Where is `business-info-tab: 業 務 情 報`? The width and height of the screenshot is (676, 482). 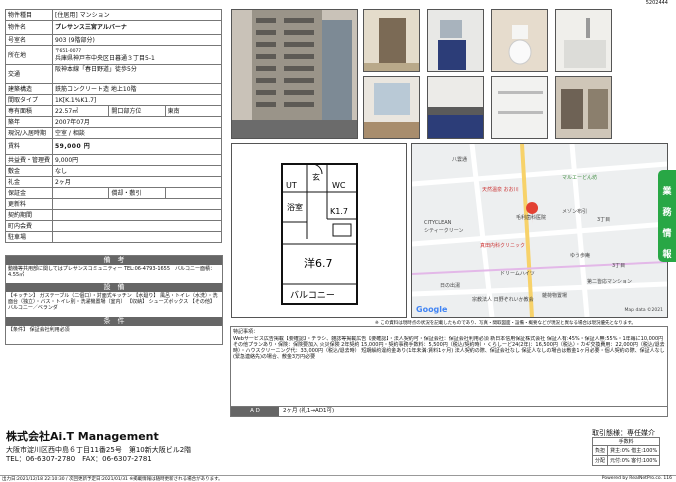
business-info-tab: 業 務 情 報 is located at coordinates (667, 216).